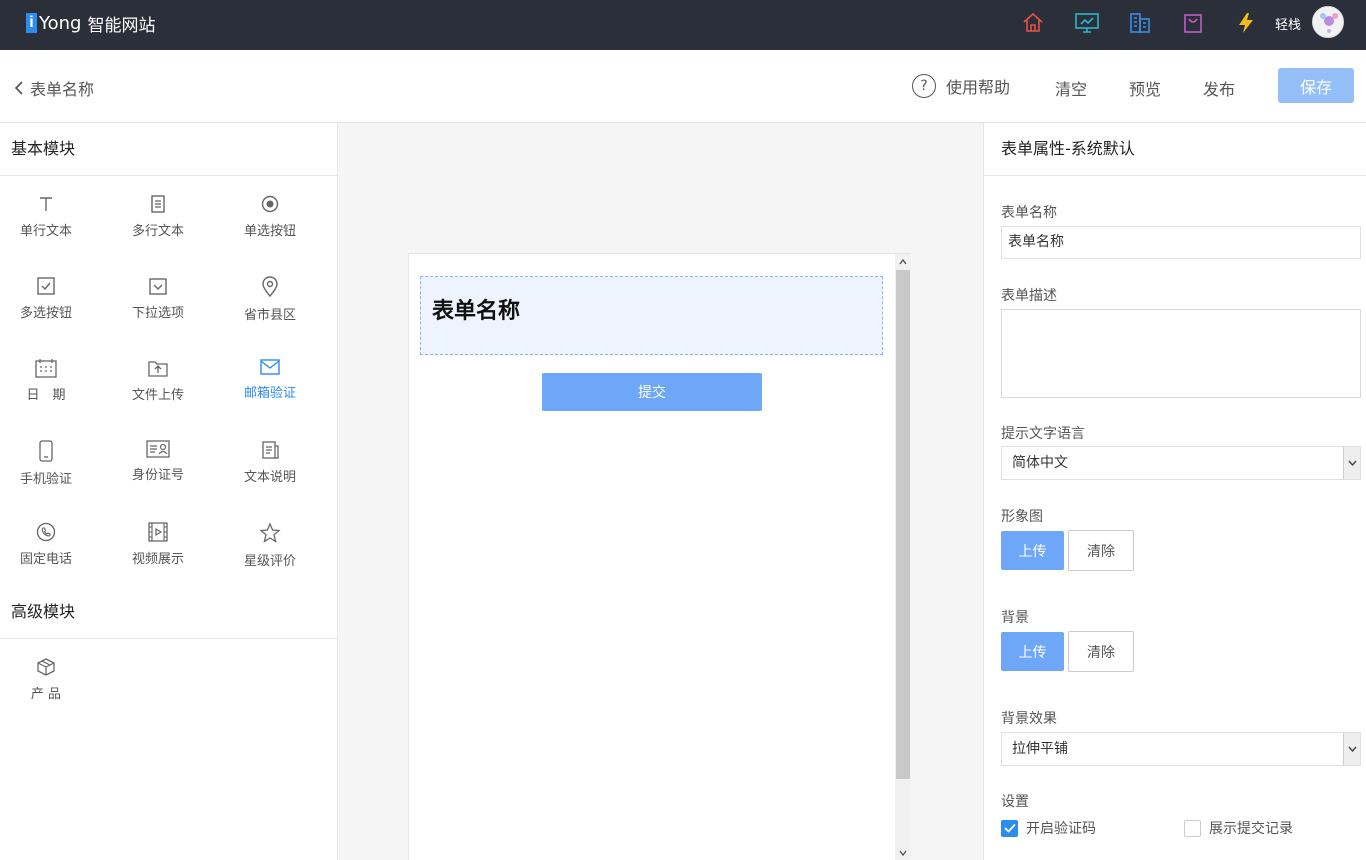  What do you see at coordinates (1246, 23) in the screenshot?
I see `lightning-icon` at bounding box center [1246, 23].